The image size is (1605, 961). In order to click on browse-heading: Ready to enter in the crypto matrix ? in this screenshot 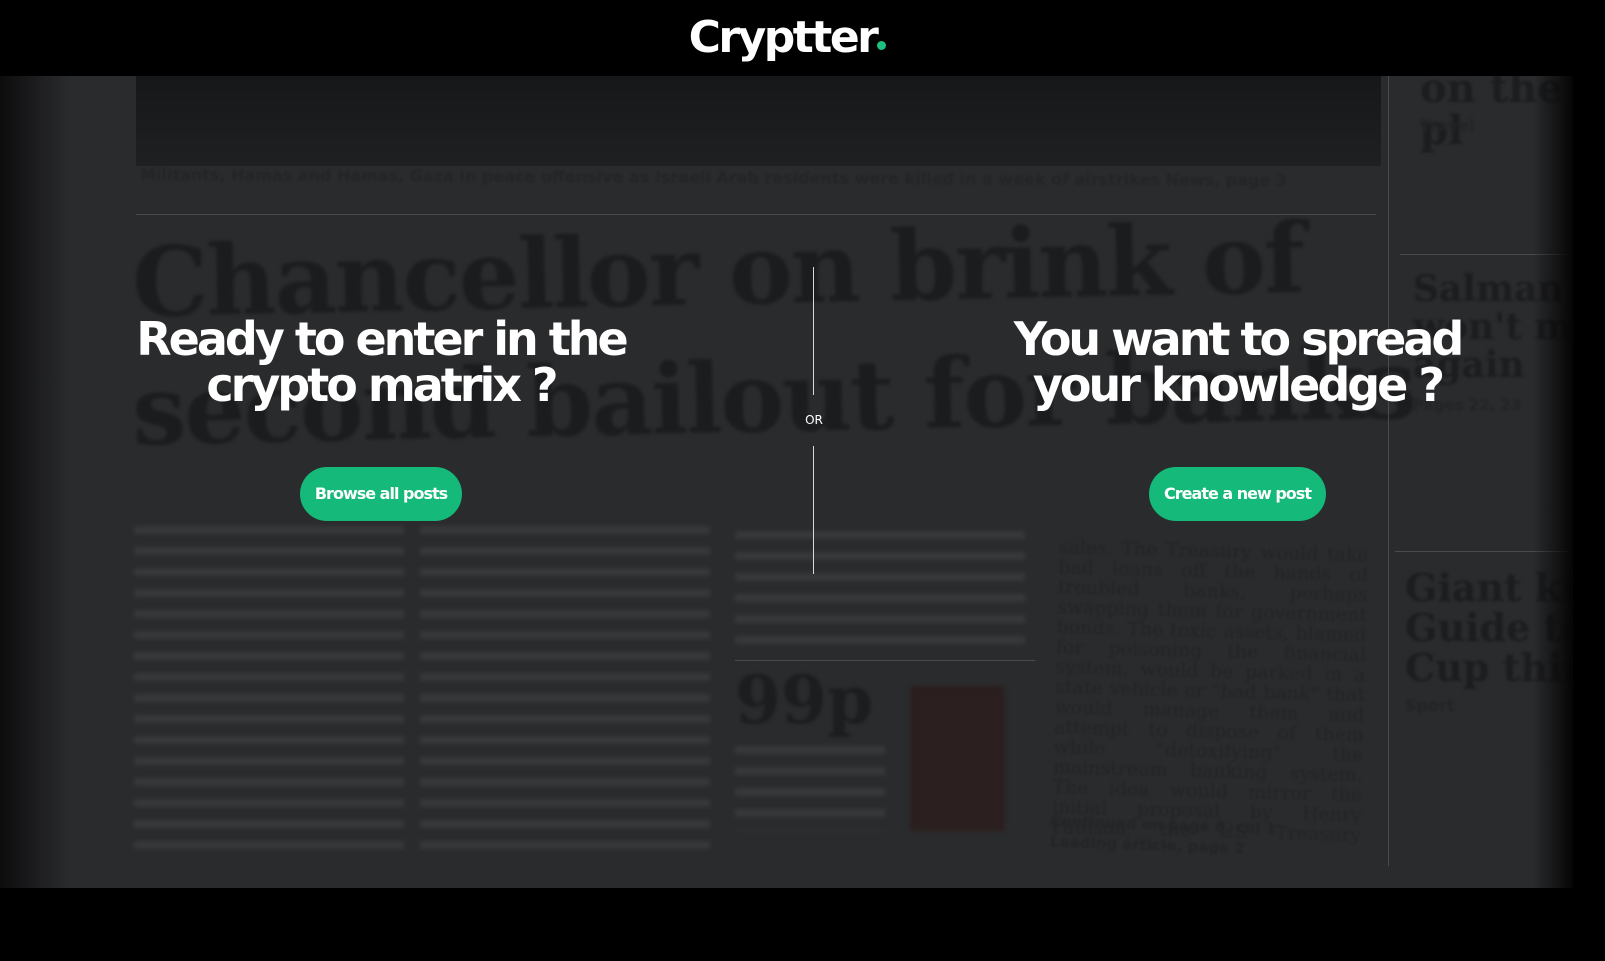, I will do `click(381, 362)`.